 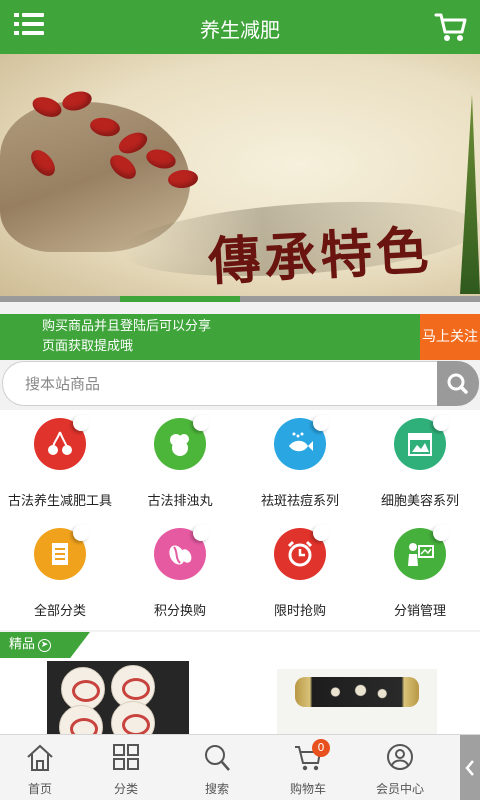 I want to click on nav-label: 搜索, so click(x=216, y=789).